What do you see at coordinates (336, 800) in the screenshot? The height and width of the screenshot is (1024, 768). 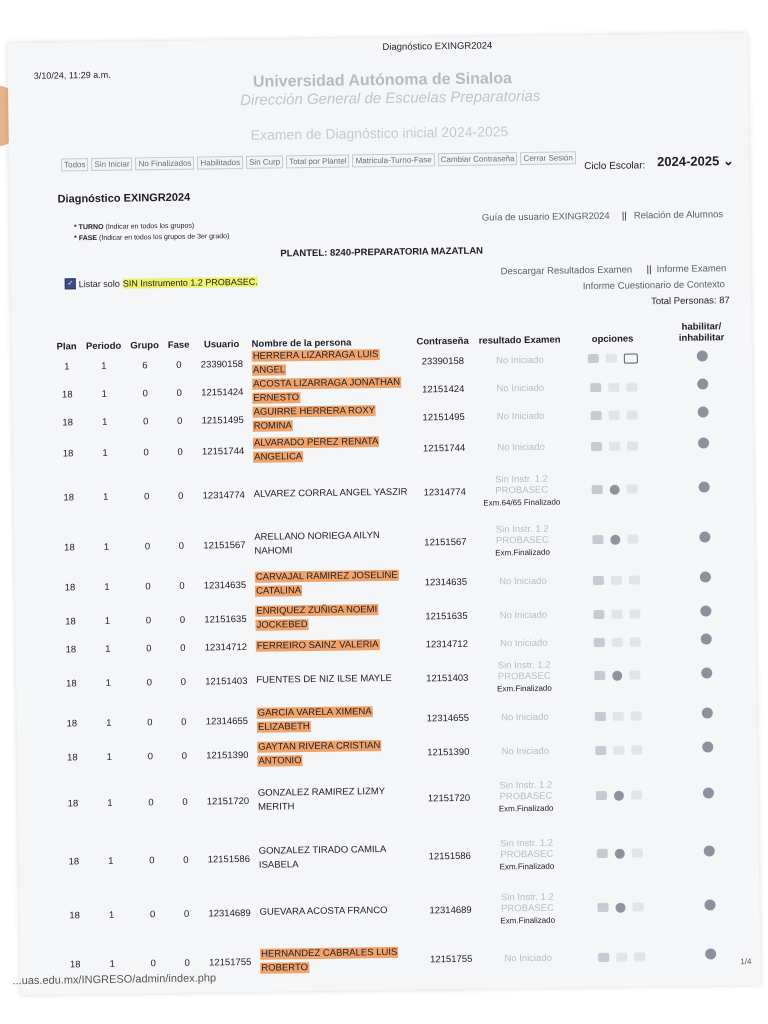 I see `cell-nombre: GONZALEZ RAMIREZ LIZMY MERITH` at bounding box center [336, 800].